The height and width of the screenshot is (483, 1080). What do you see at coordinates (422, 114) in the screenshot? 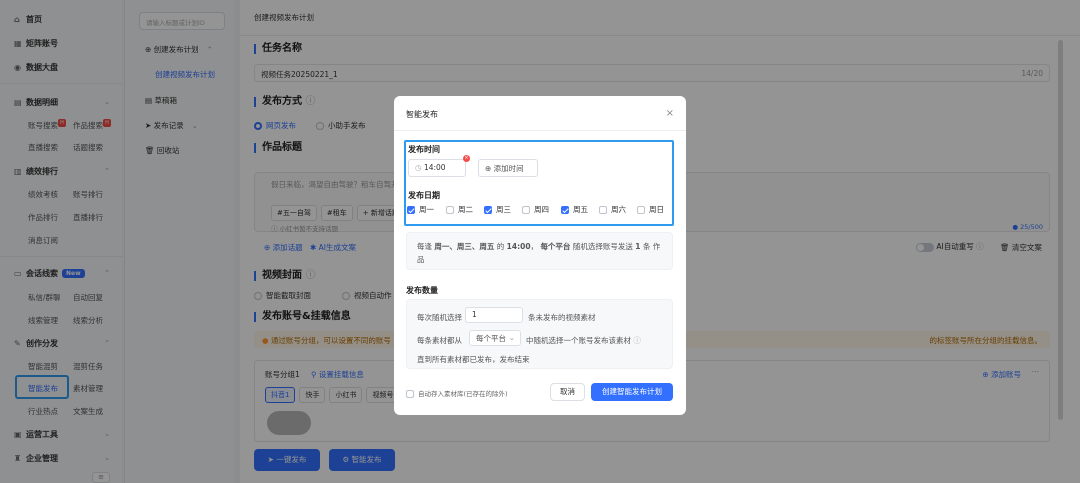
I see `modal-title: 智能发布` at bounding box center [422, 114].